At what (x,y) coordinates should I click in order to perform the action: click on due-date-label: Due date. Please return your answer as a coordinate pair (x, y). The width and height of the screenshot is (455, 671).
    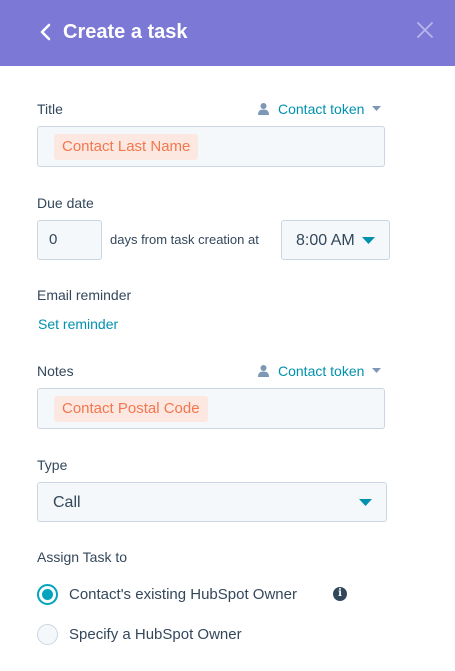
    Looking at the image, I should click on (65, 203).